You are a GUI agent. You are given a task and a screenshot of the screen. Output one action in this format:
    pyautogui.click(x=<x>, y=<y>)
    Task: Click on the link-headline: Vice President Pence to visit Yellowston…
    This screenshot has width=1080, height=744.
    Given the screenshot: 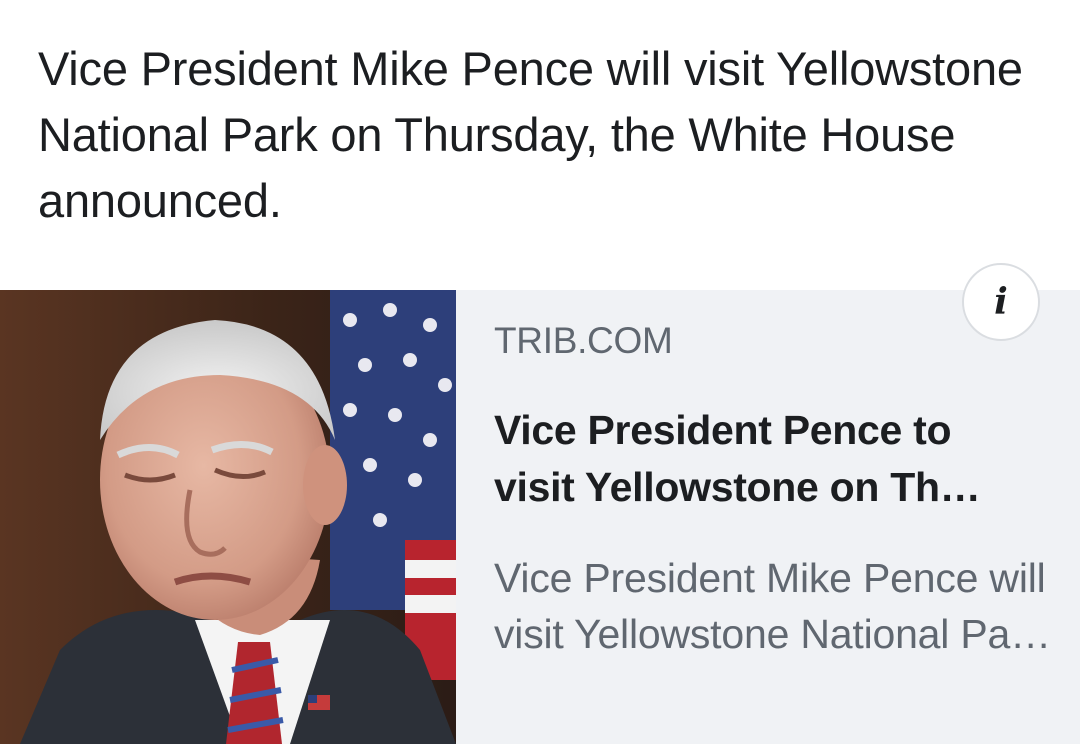 What is the action you would take?
    pyautogui.click(x=766, y=459)
    